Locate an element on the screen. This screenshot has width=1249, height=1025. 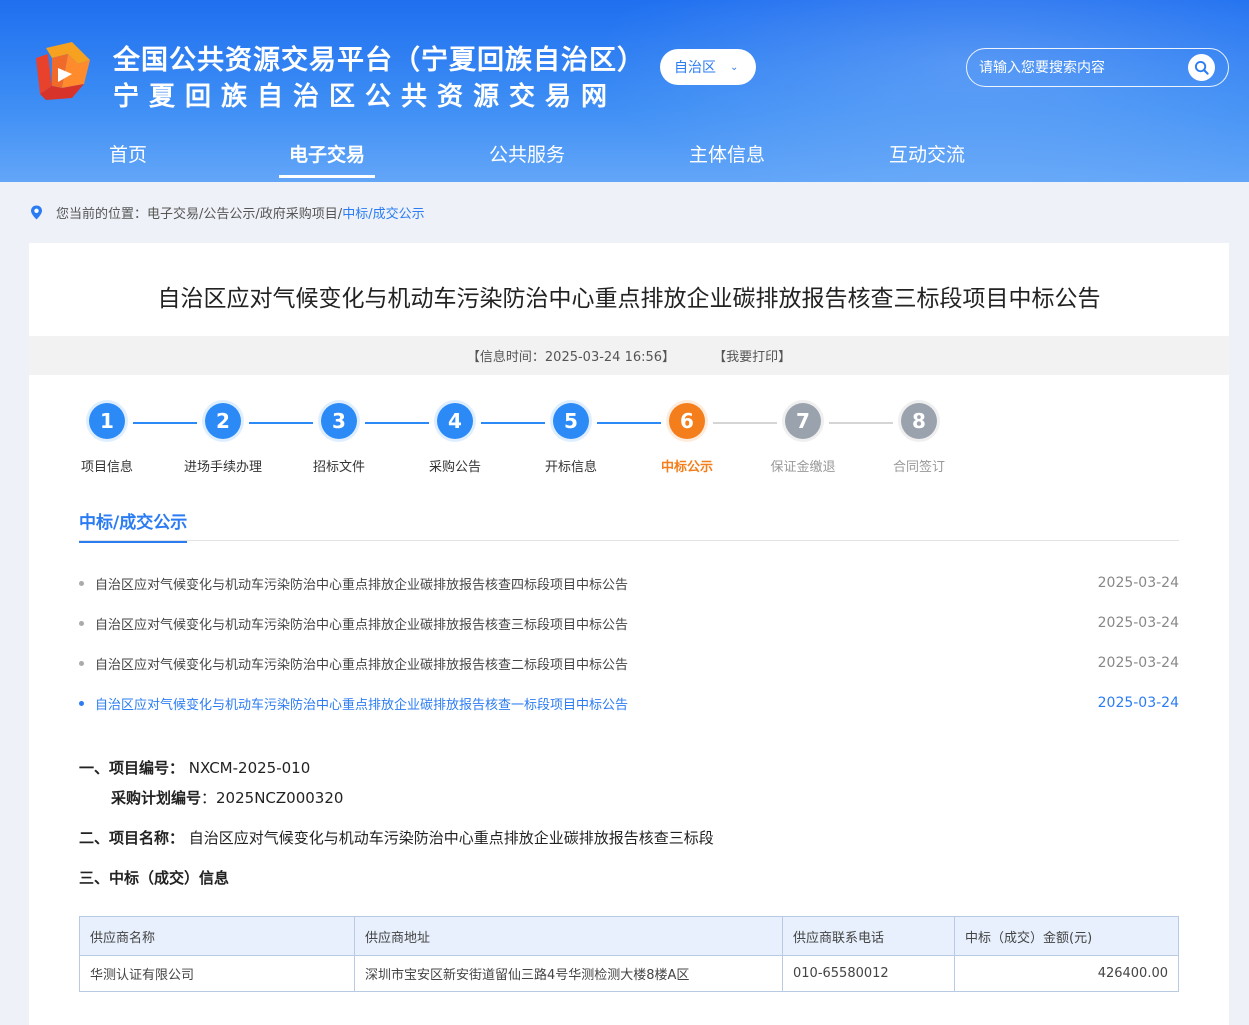
col-supplier-address: 供应商地址 is located at coordinates (568, 936).